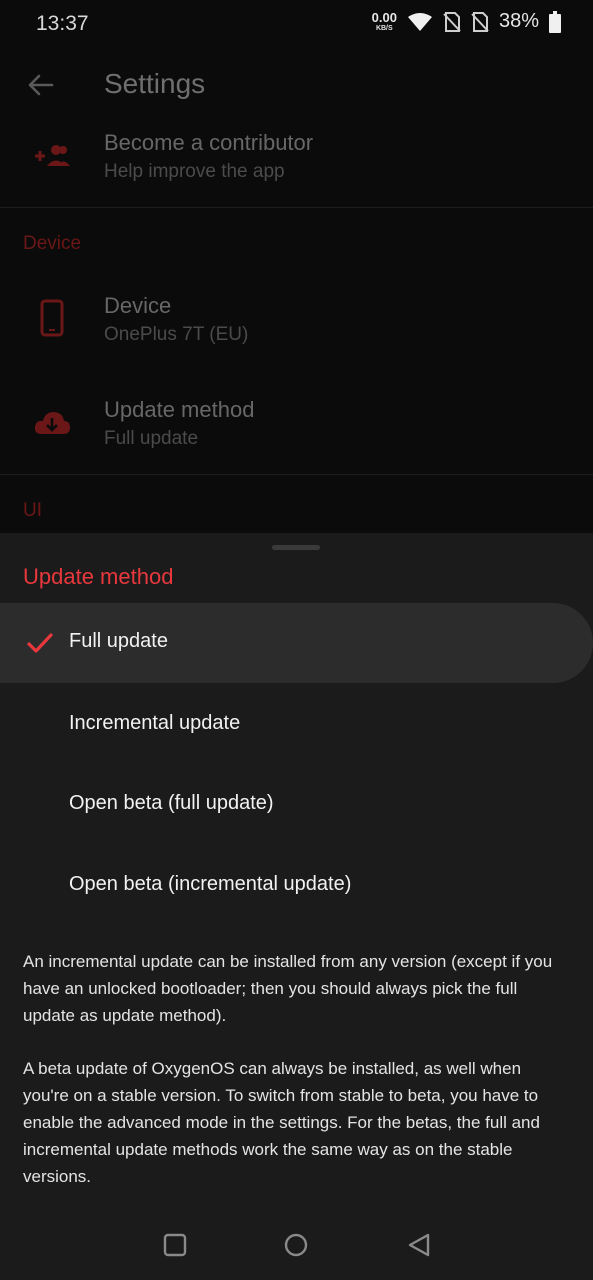 The height and width of the screenshot is (1280, 593). I want to click on network-speed-unit: KB/S, so click(384, 28).